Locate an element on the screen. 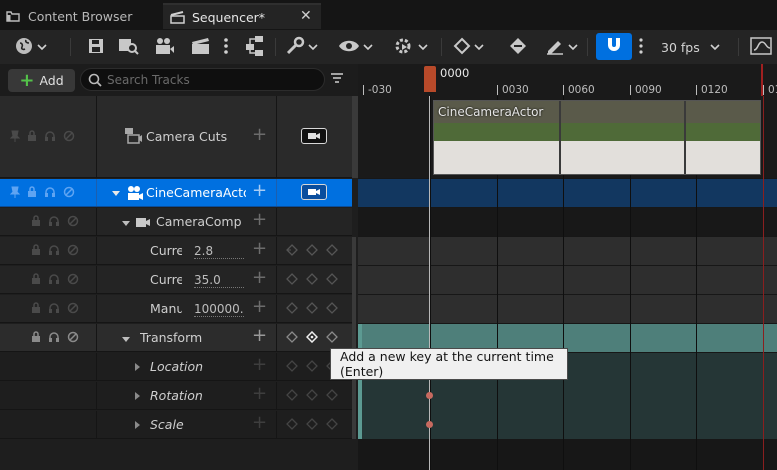  track-row-scale: Scale + is located at coordinates (176, 425).